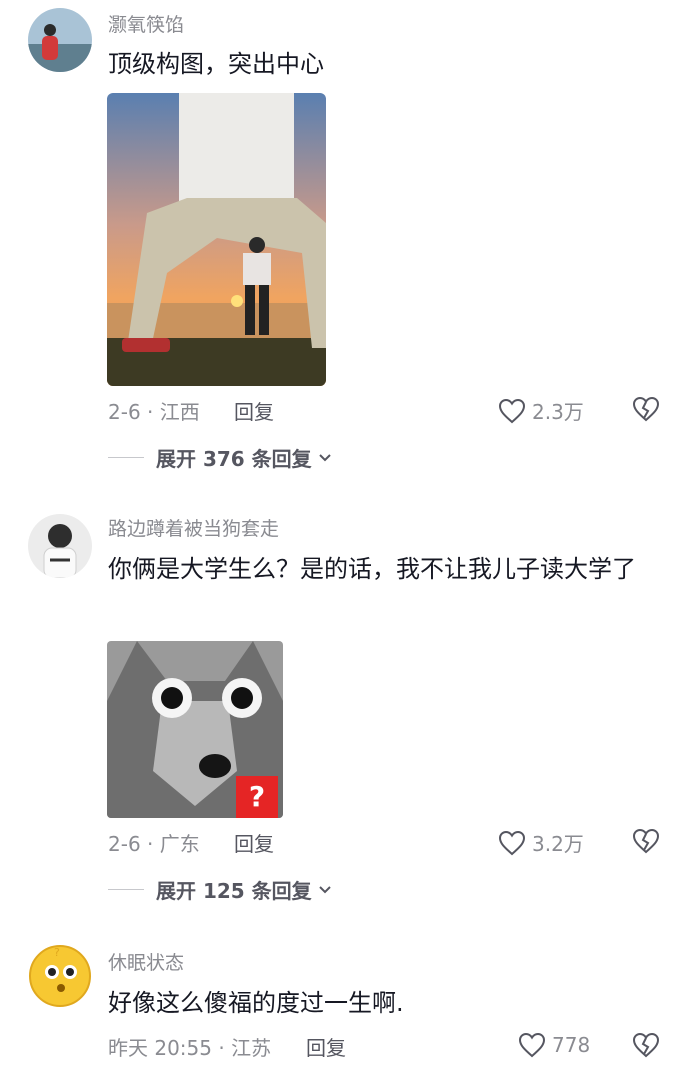  I want to click on avatar: ?, so click(60, 976).